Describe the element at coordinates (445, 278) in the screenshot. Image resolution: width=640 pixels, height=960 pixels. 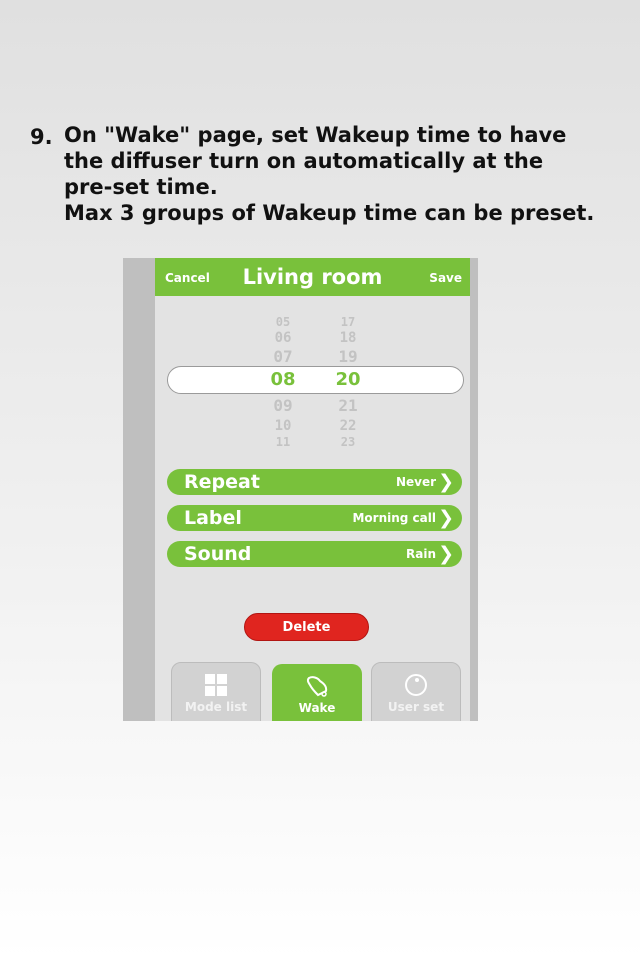
I see `save-button: Save` at that location.